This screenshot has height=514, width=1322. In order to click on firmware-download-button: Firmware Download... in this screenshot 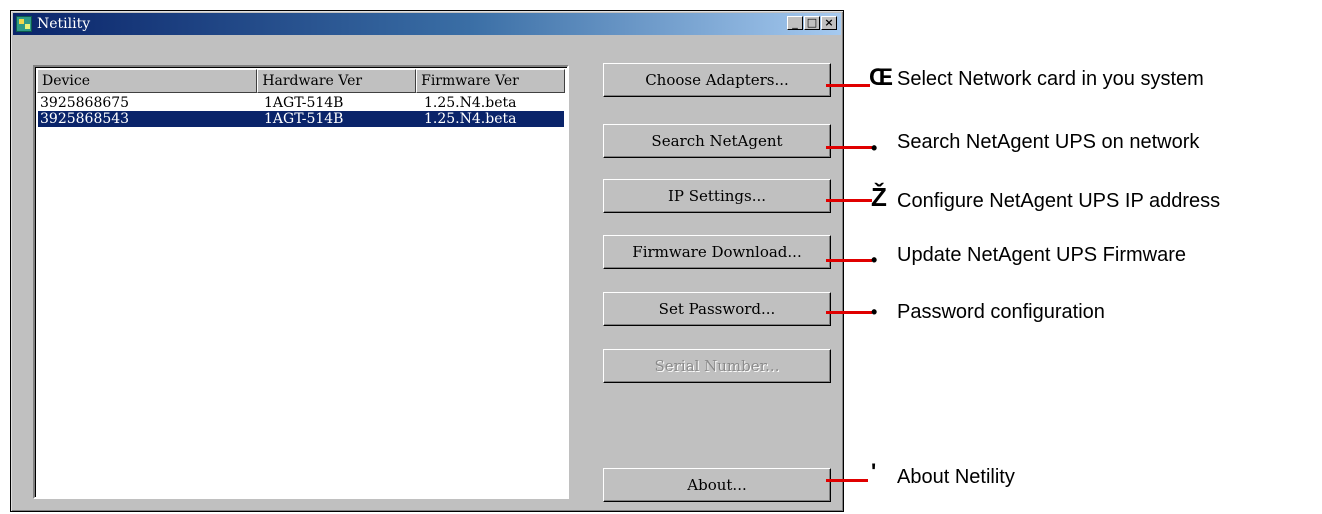, I will do `click(717, 252)`.